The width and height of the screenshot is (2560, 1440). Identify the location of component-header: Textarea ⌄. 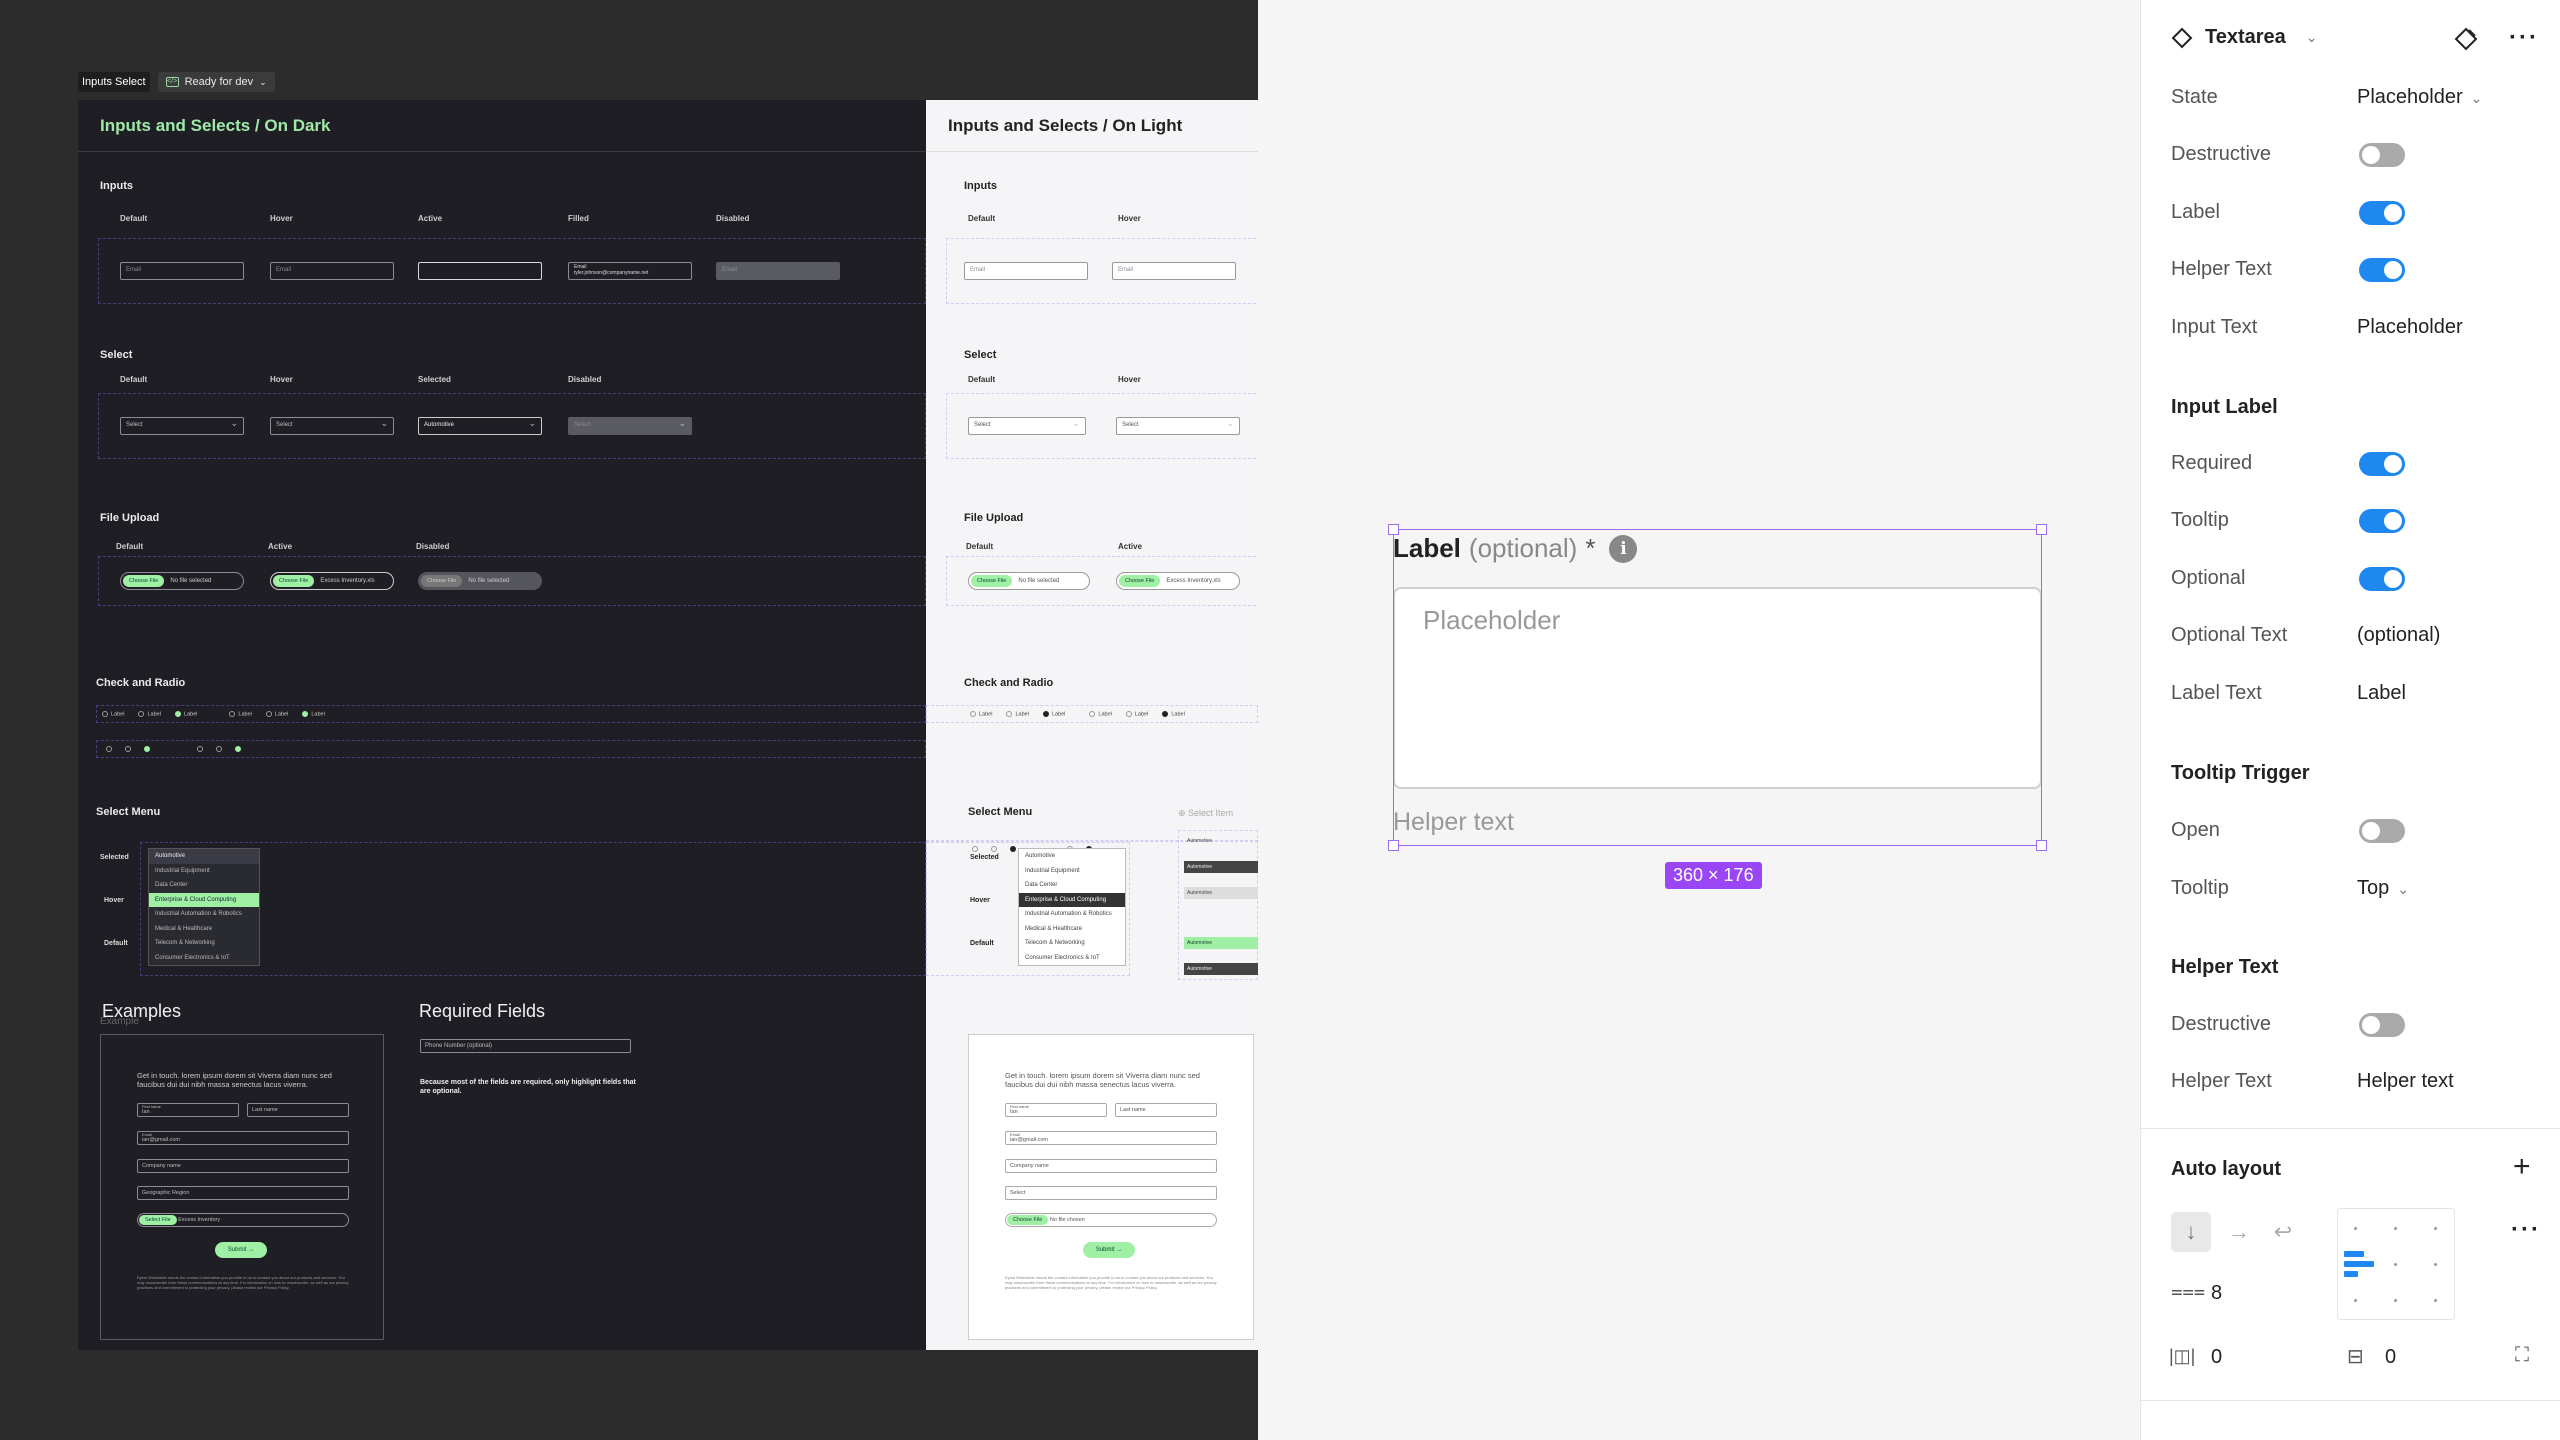
(2244, 37).